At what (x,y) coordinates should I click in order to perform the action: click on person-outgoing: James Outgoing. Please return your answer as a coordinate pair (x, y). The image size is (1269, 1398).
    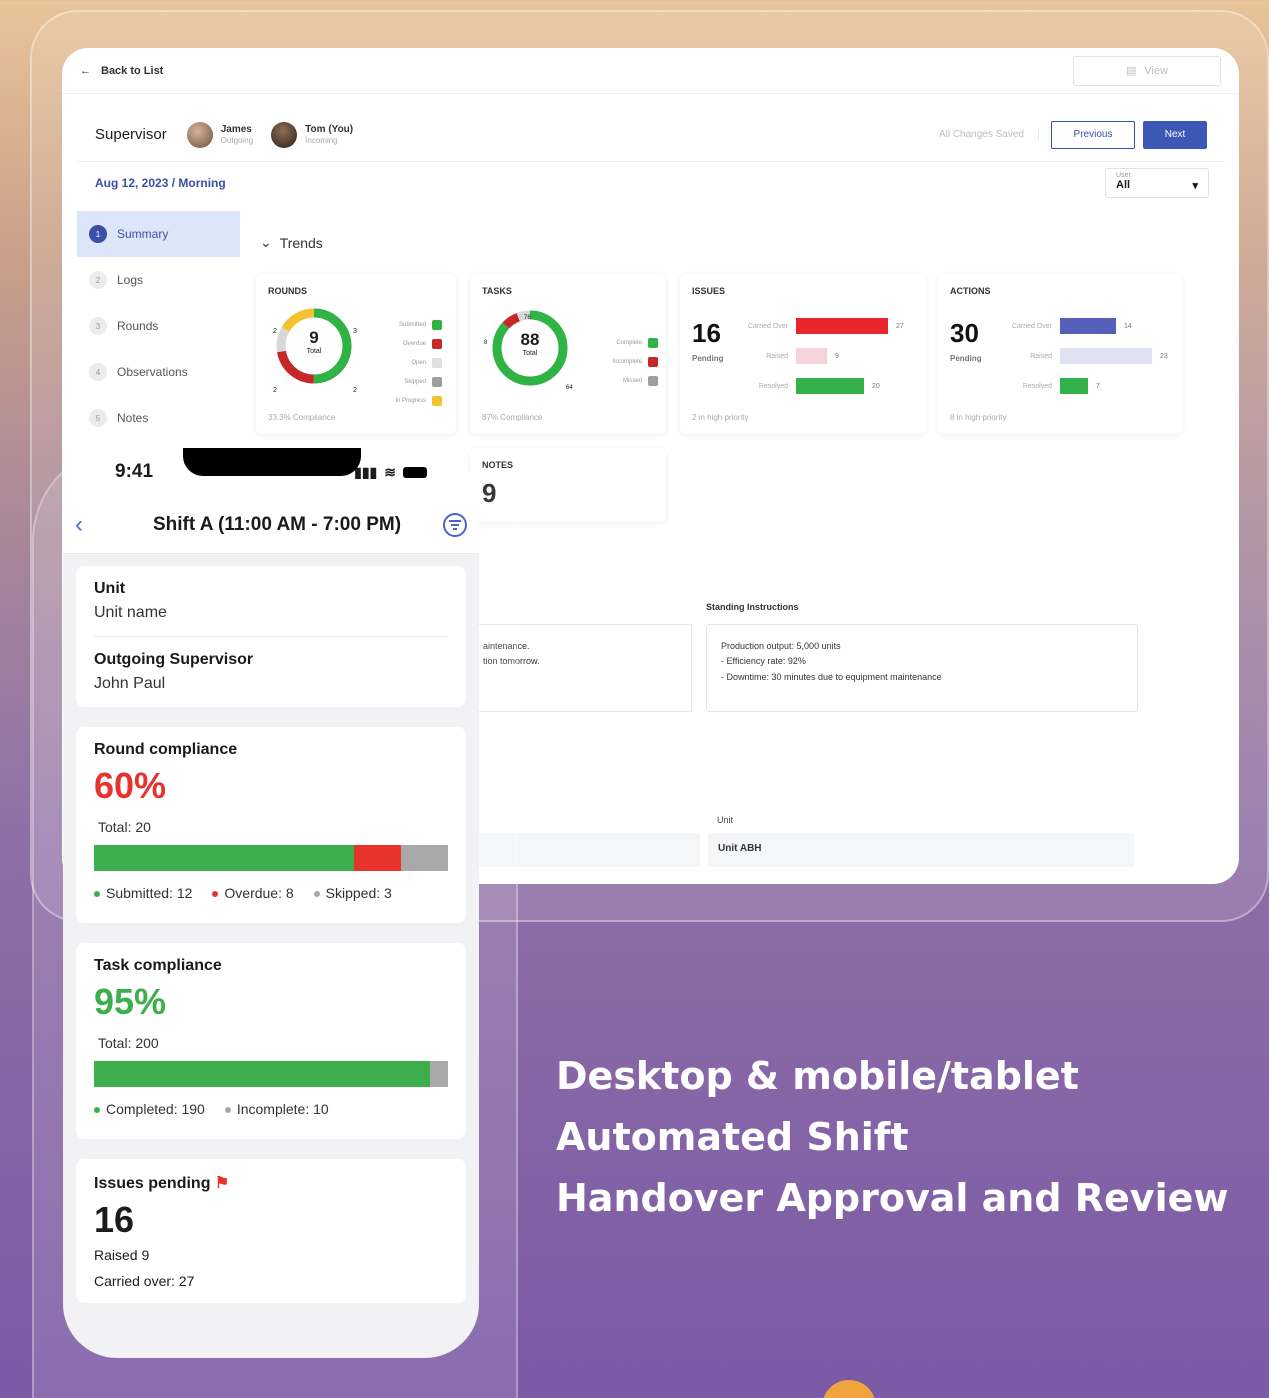
    Looking at the image, I should click on (220, 134).